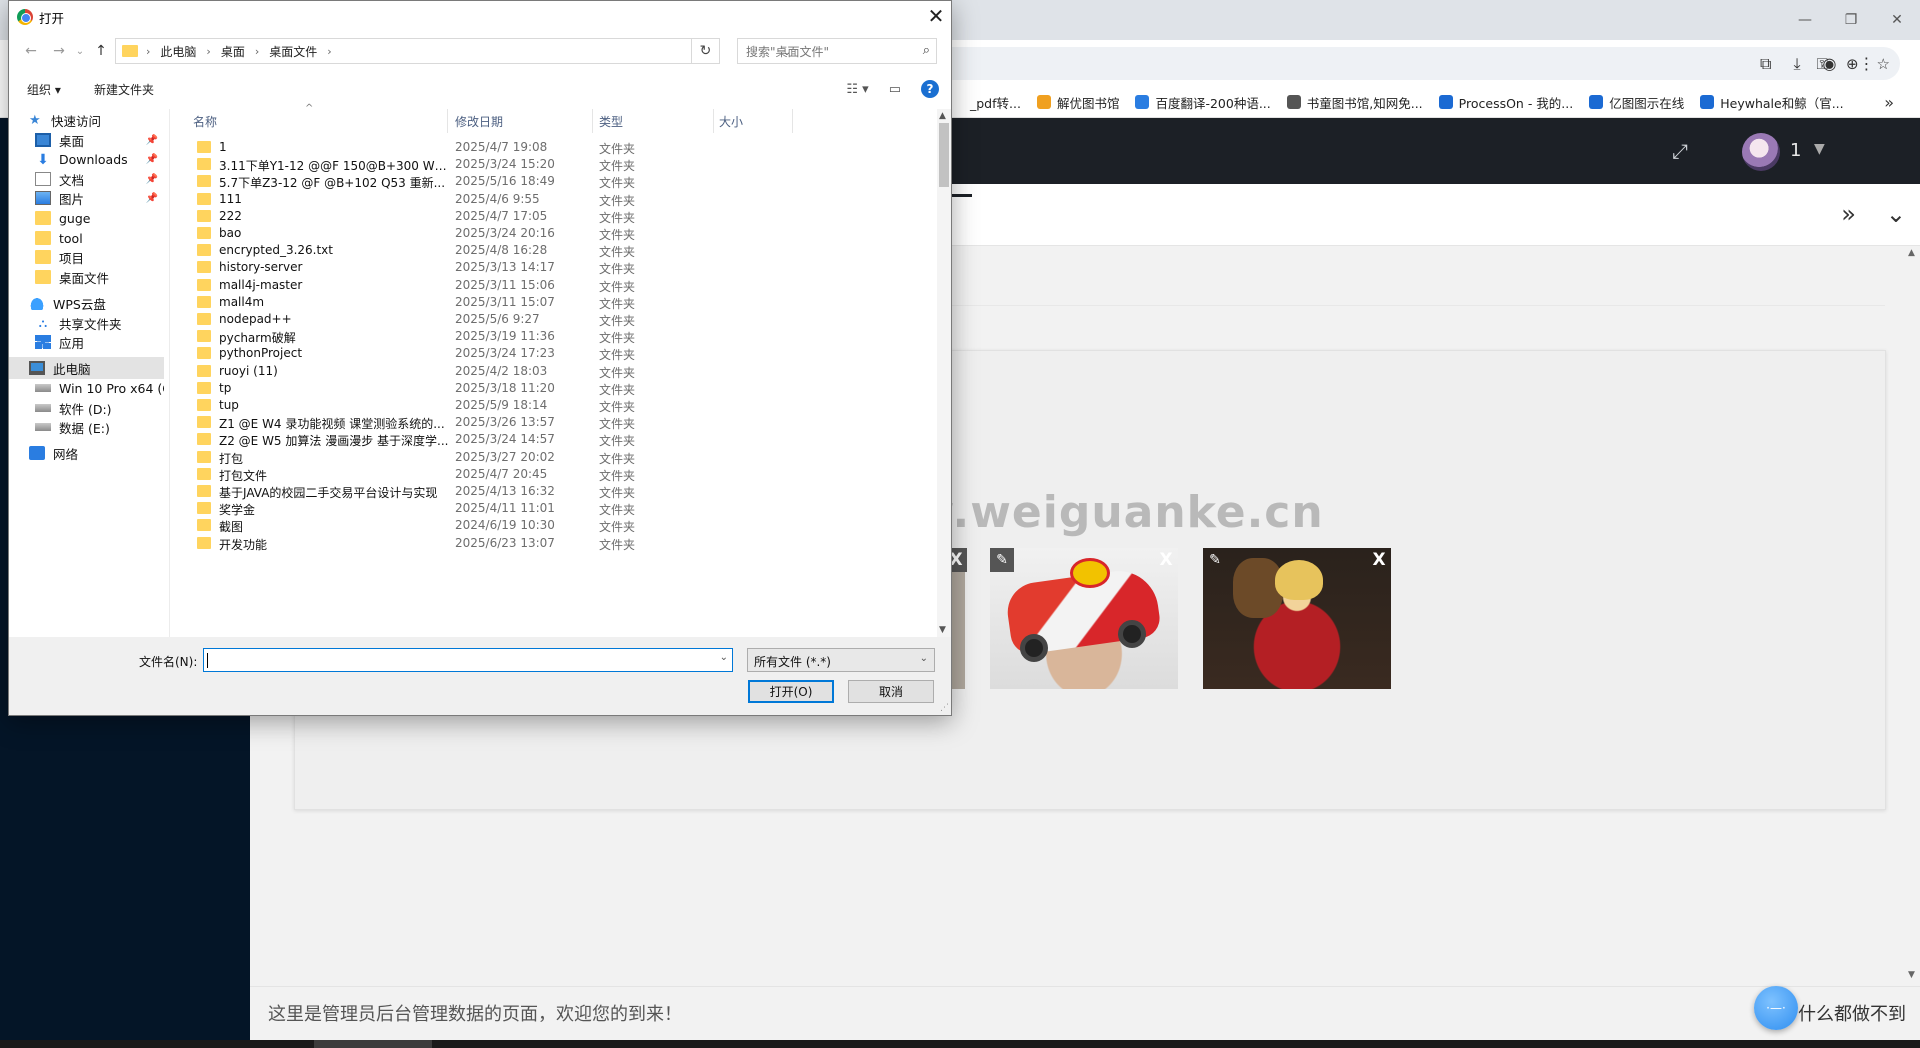 The image size is (1920, 1048). Describe the element at coordinates (1896, 214) in the screenshot. I see `tabs-menu-icon: ⌄` at that location.